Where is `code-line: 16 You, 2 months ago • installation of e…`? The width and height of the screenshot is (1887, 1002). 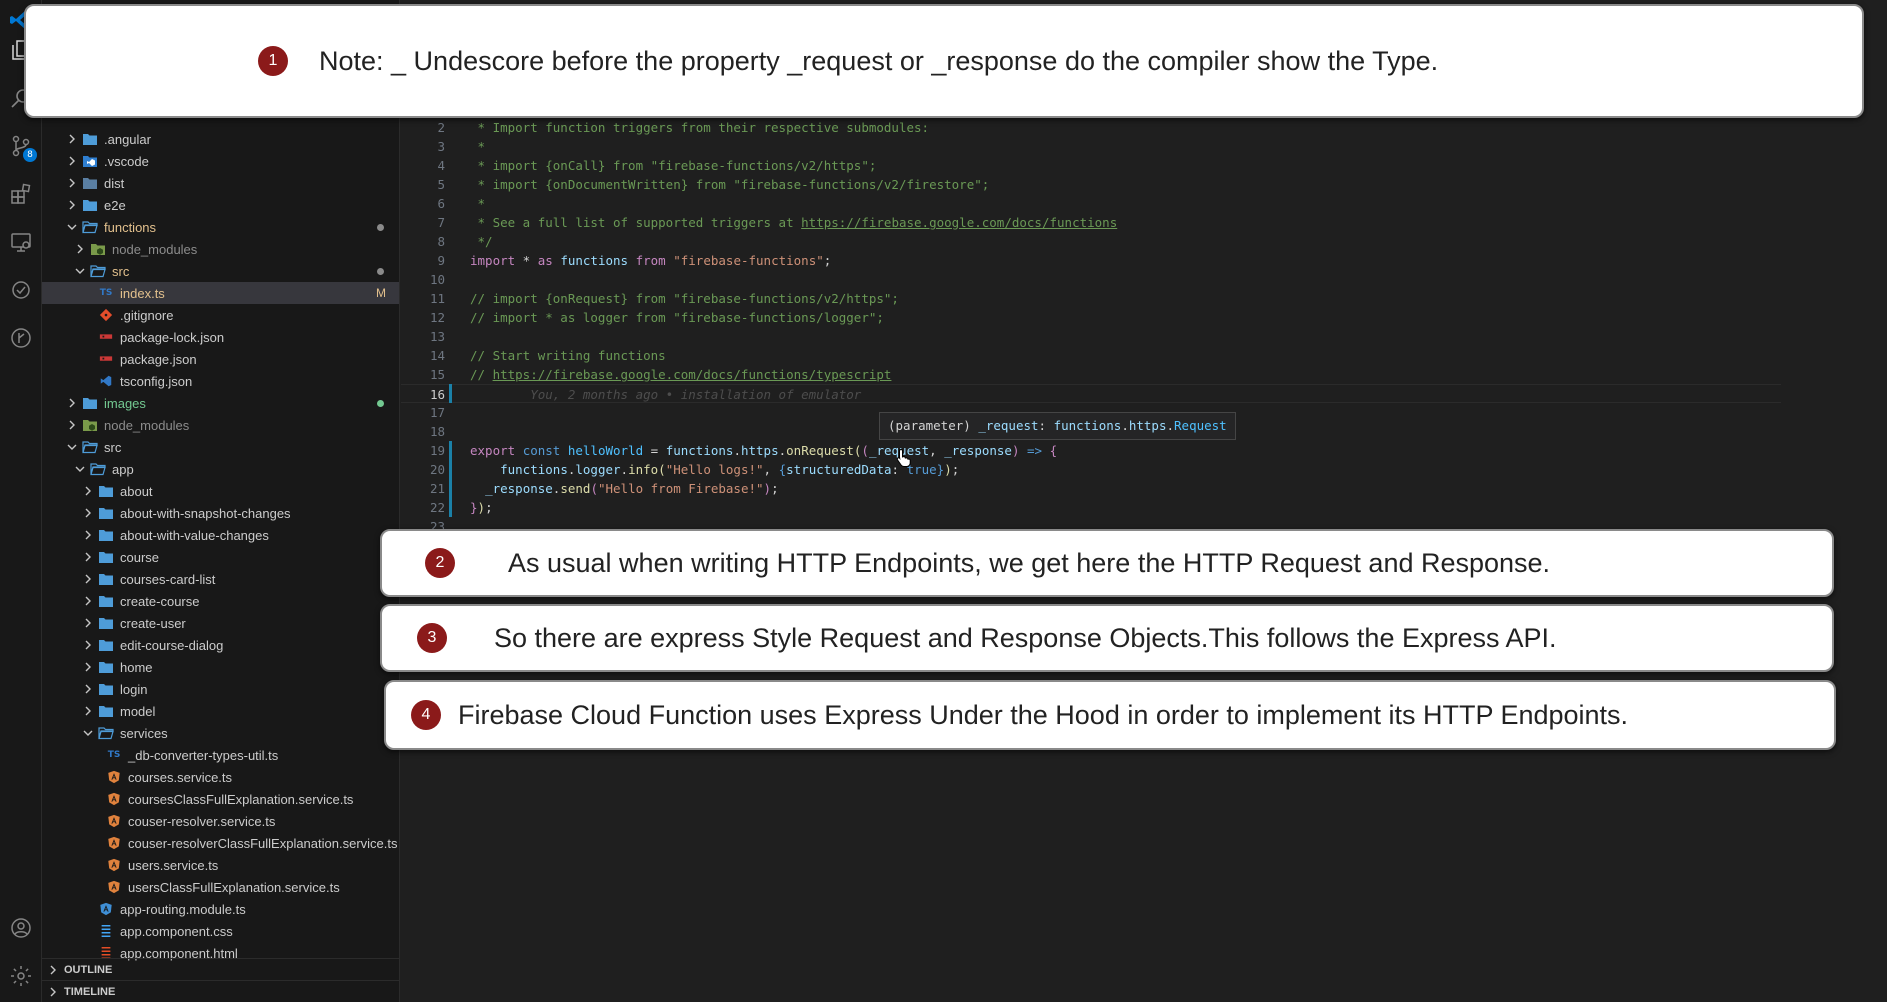 code-line: 16 You, 2 months ago • installation of e… is located at coordinates (1091, 393).